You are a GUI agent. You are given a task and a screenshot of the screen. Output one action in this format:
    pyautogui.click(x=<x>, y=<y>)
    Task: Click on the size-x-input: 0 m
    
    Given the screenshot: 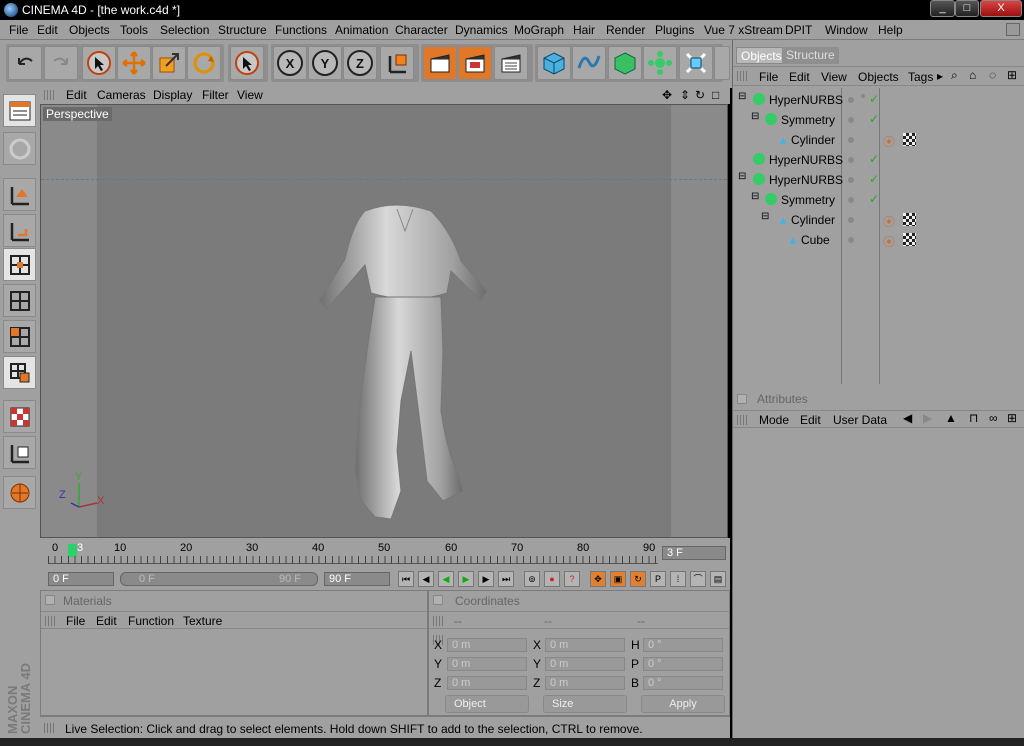 What is the action you would take?
    pyautogui.click(x=585, y=645)
    